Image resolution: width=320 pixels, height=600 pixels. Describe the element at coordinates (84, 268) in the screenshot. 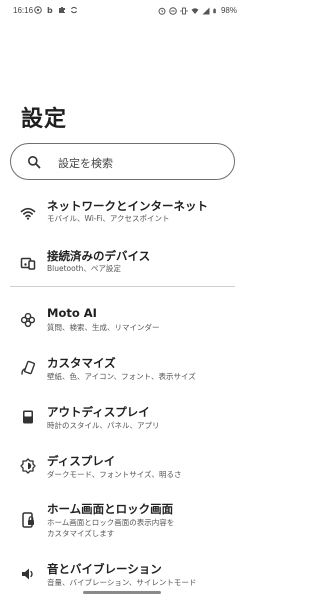

I see `item-subtitle: Bluetooth、ペア設定` at that location.